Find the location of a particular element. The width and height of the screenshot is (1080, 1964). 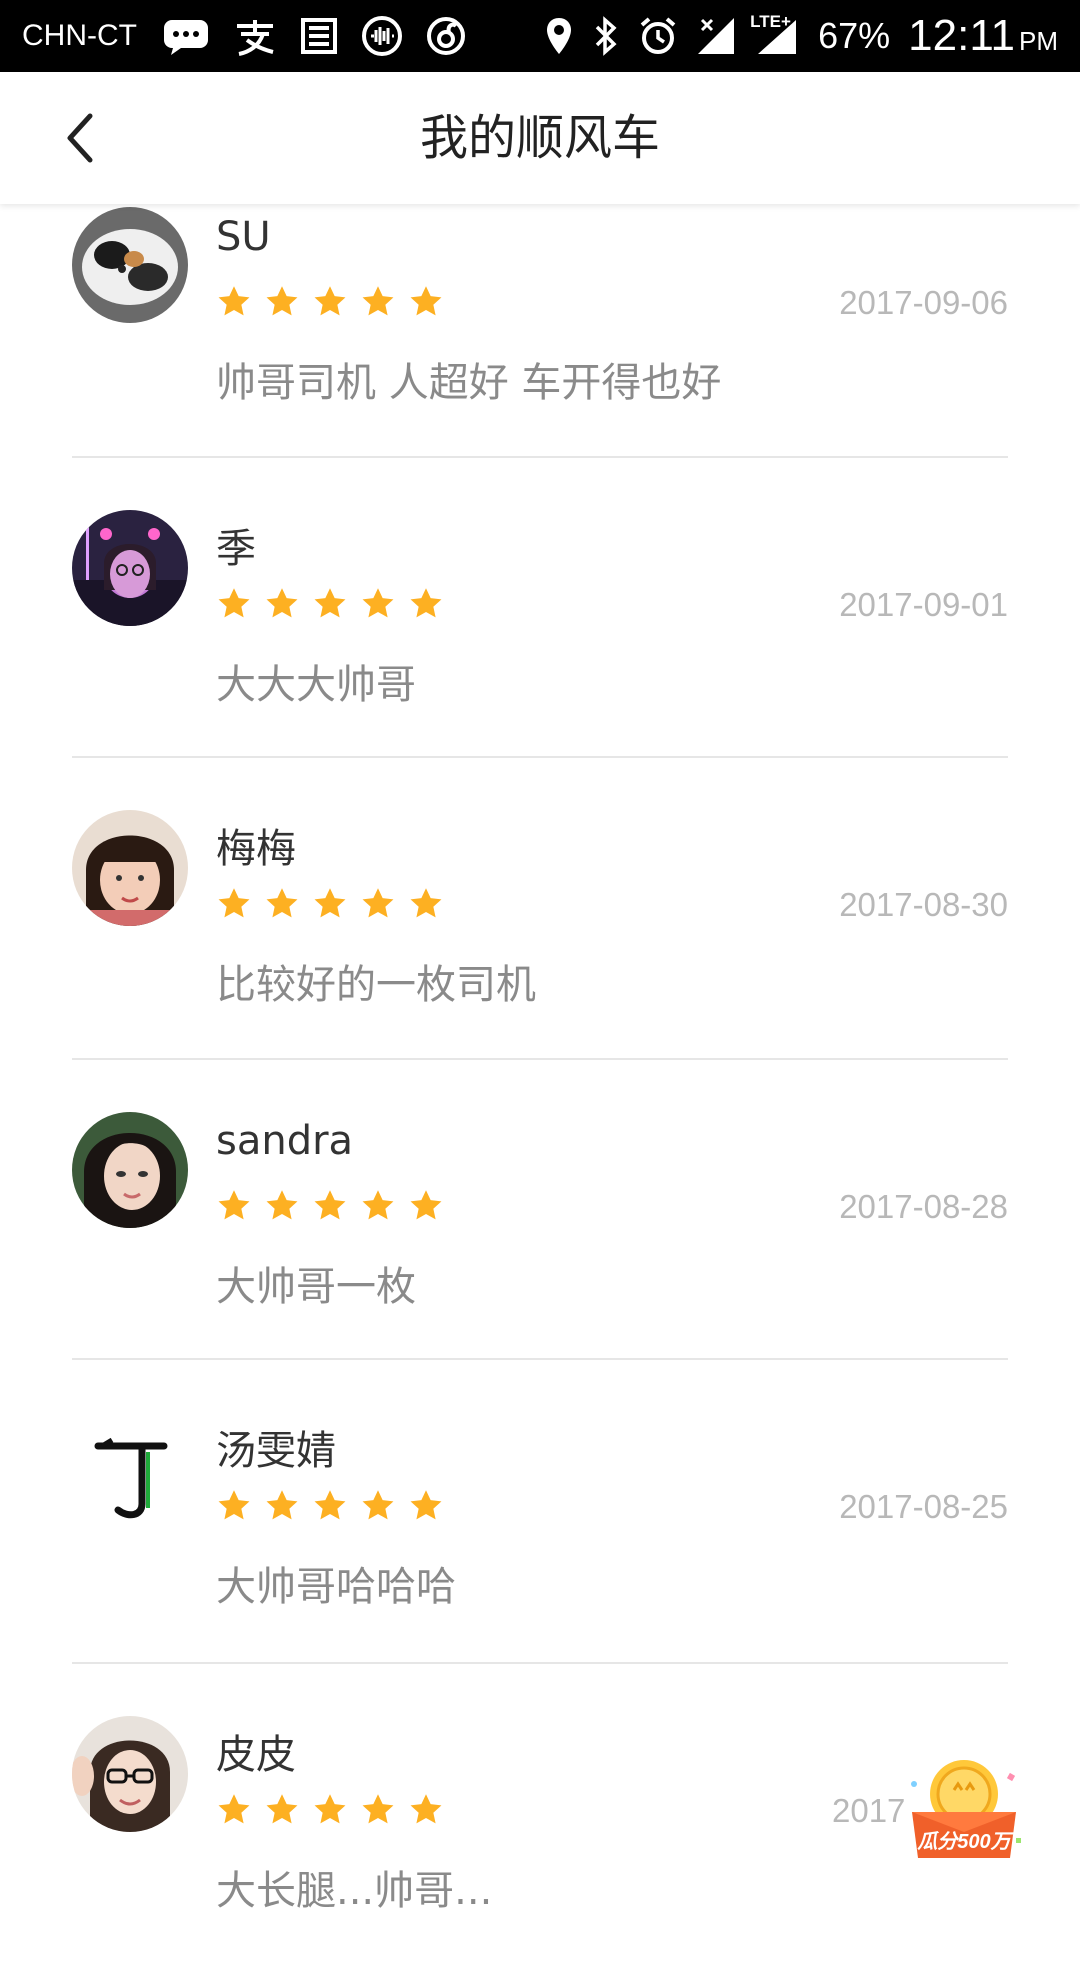

alarm-icon is located at coordinates (658, 36).